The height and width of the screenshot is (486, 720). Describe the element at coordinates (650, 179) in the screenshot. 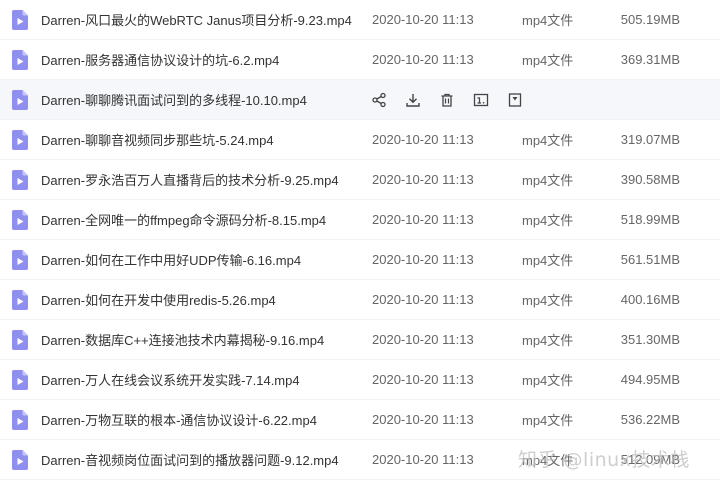

I see `file-size: 390.58MB` at that location.